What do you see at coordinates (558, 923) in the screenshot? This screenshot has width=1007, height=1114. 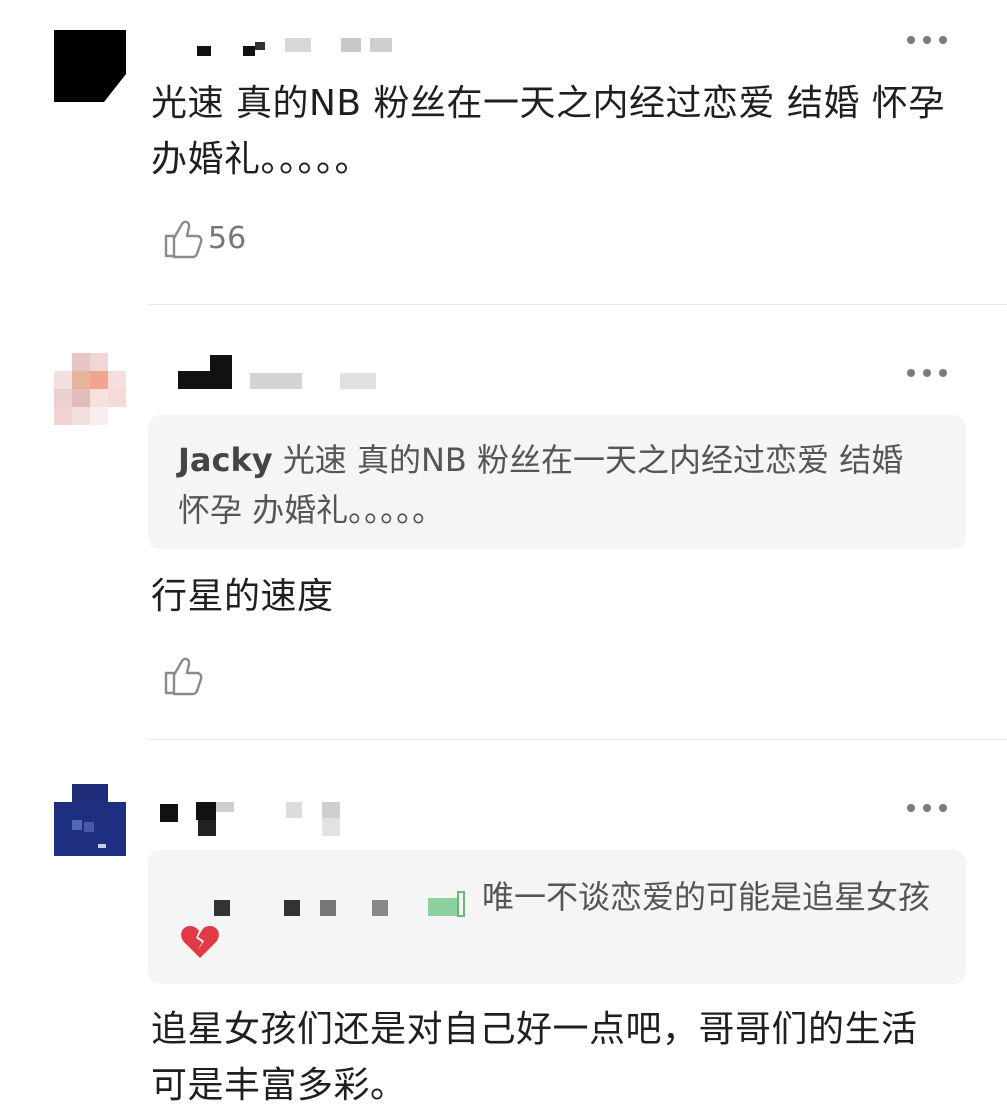 I see `quoted-text: 唯一不谈恋爱的可能是追星女孩` at bounding box center [558, 923].